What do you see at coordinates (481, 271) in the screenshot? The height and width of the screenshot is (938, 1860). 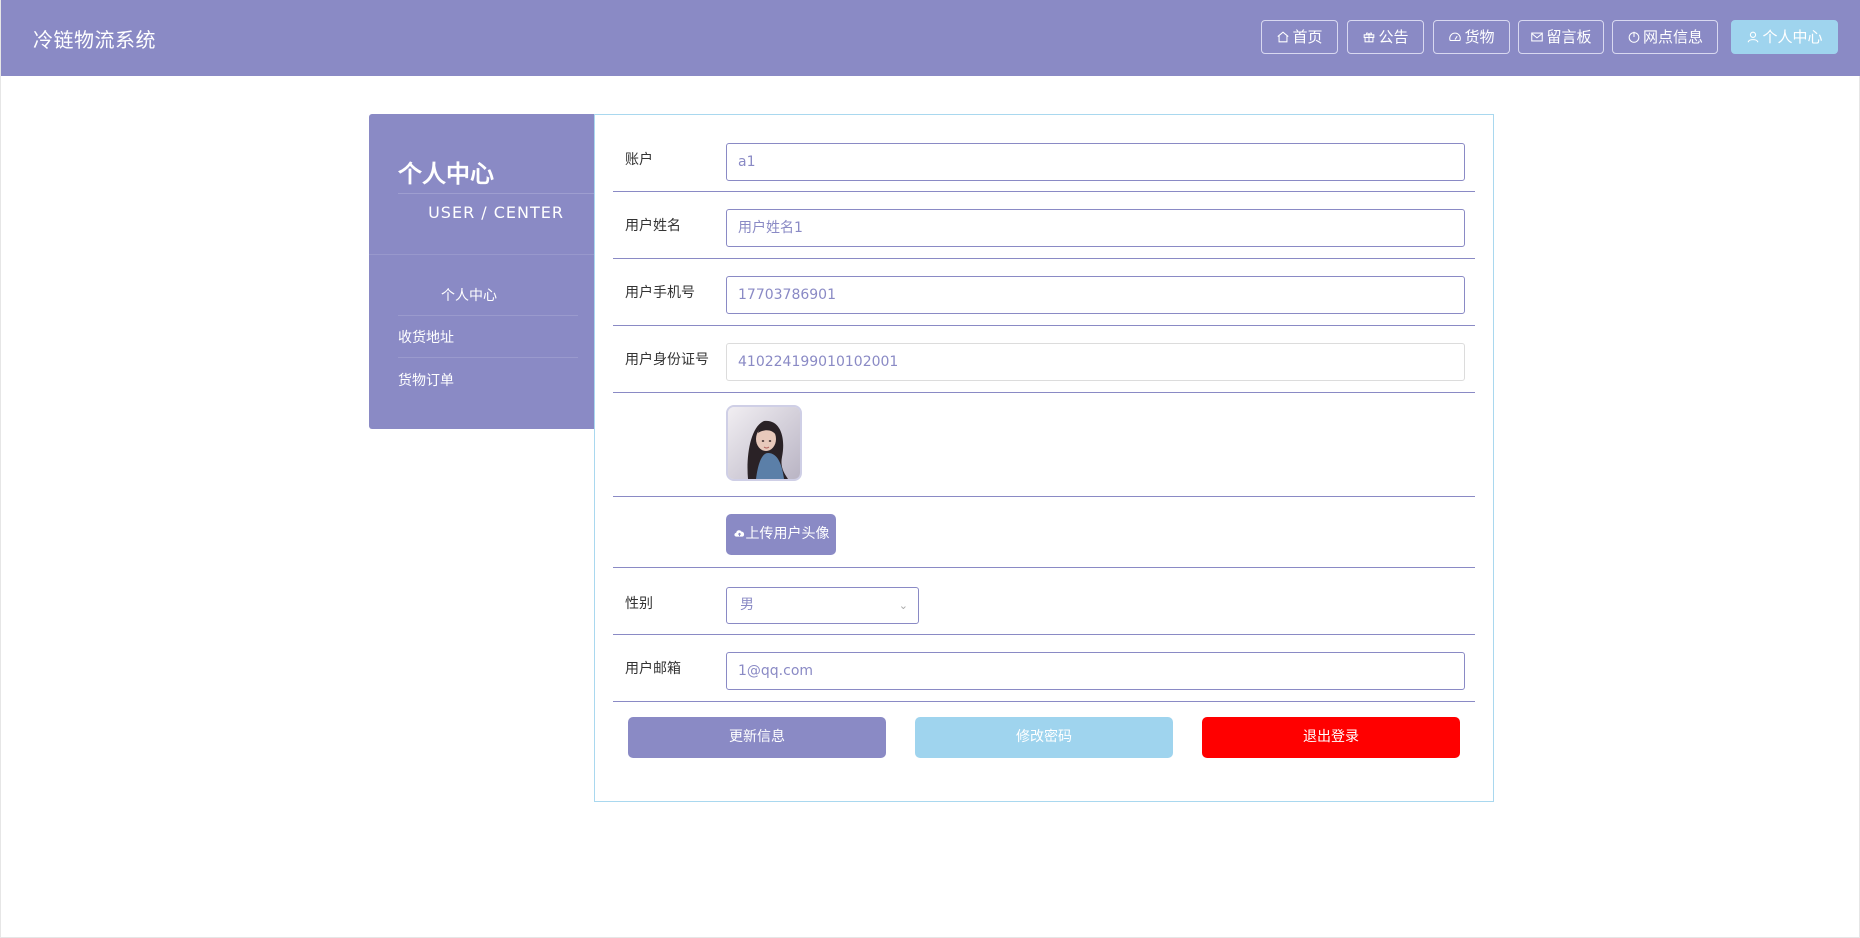 I see `sidebar: 个人中心 USER / CENTER 个人中心 收货地址 货物订单` at bounding box center [481, 271].